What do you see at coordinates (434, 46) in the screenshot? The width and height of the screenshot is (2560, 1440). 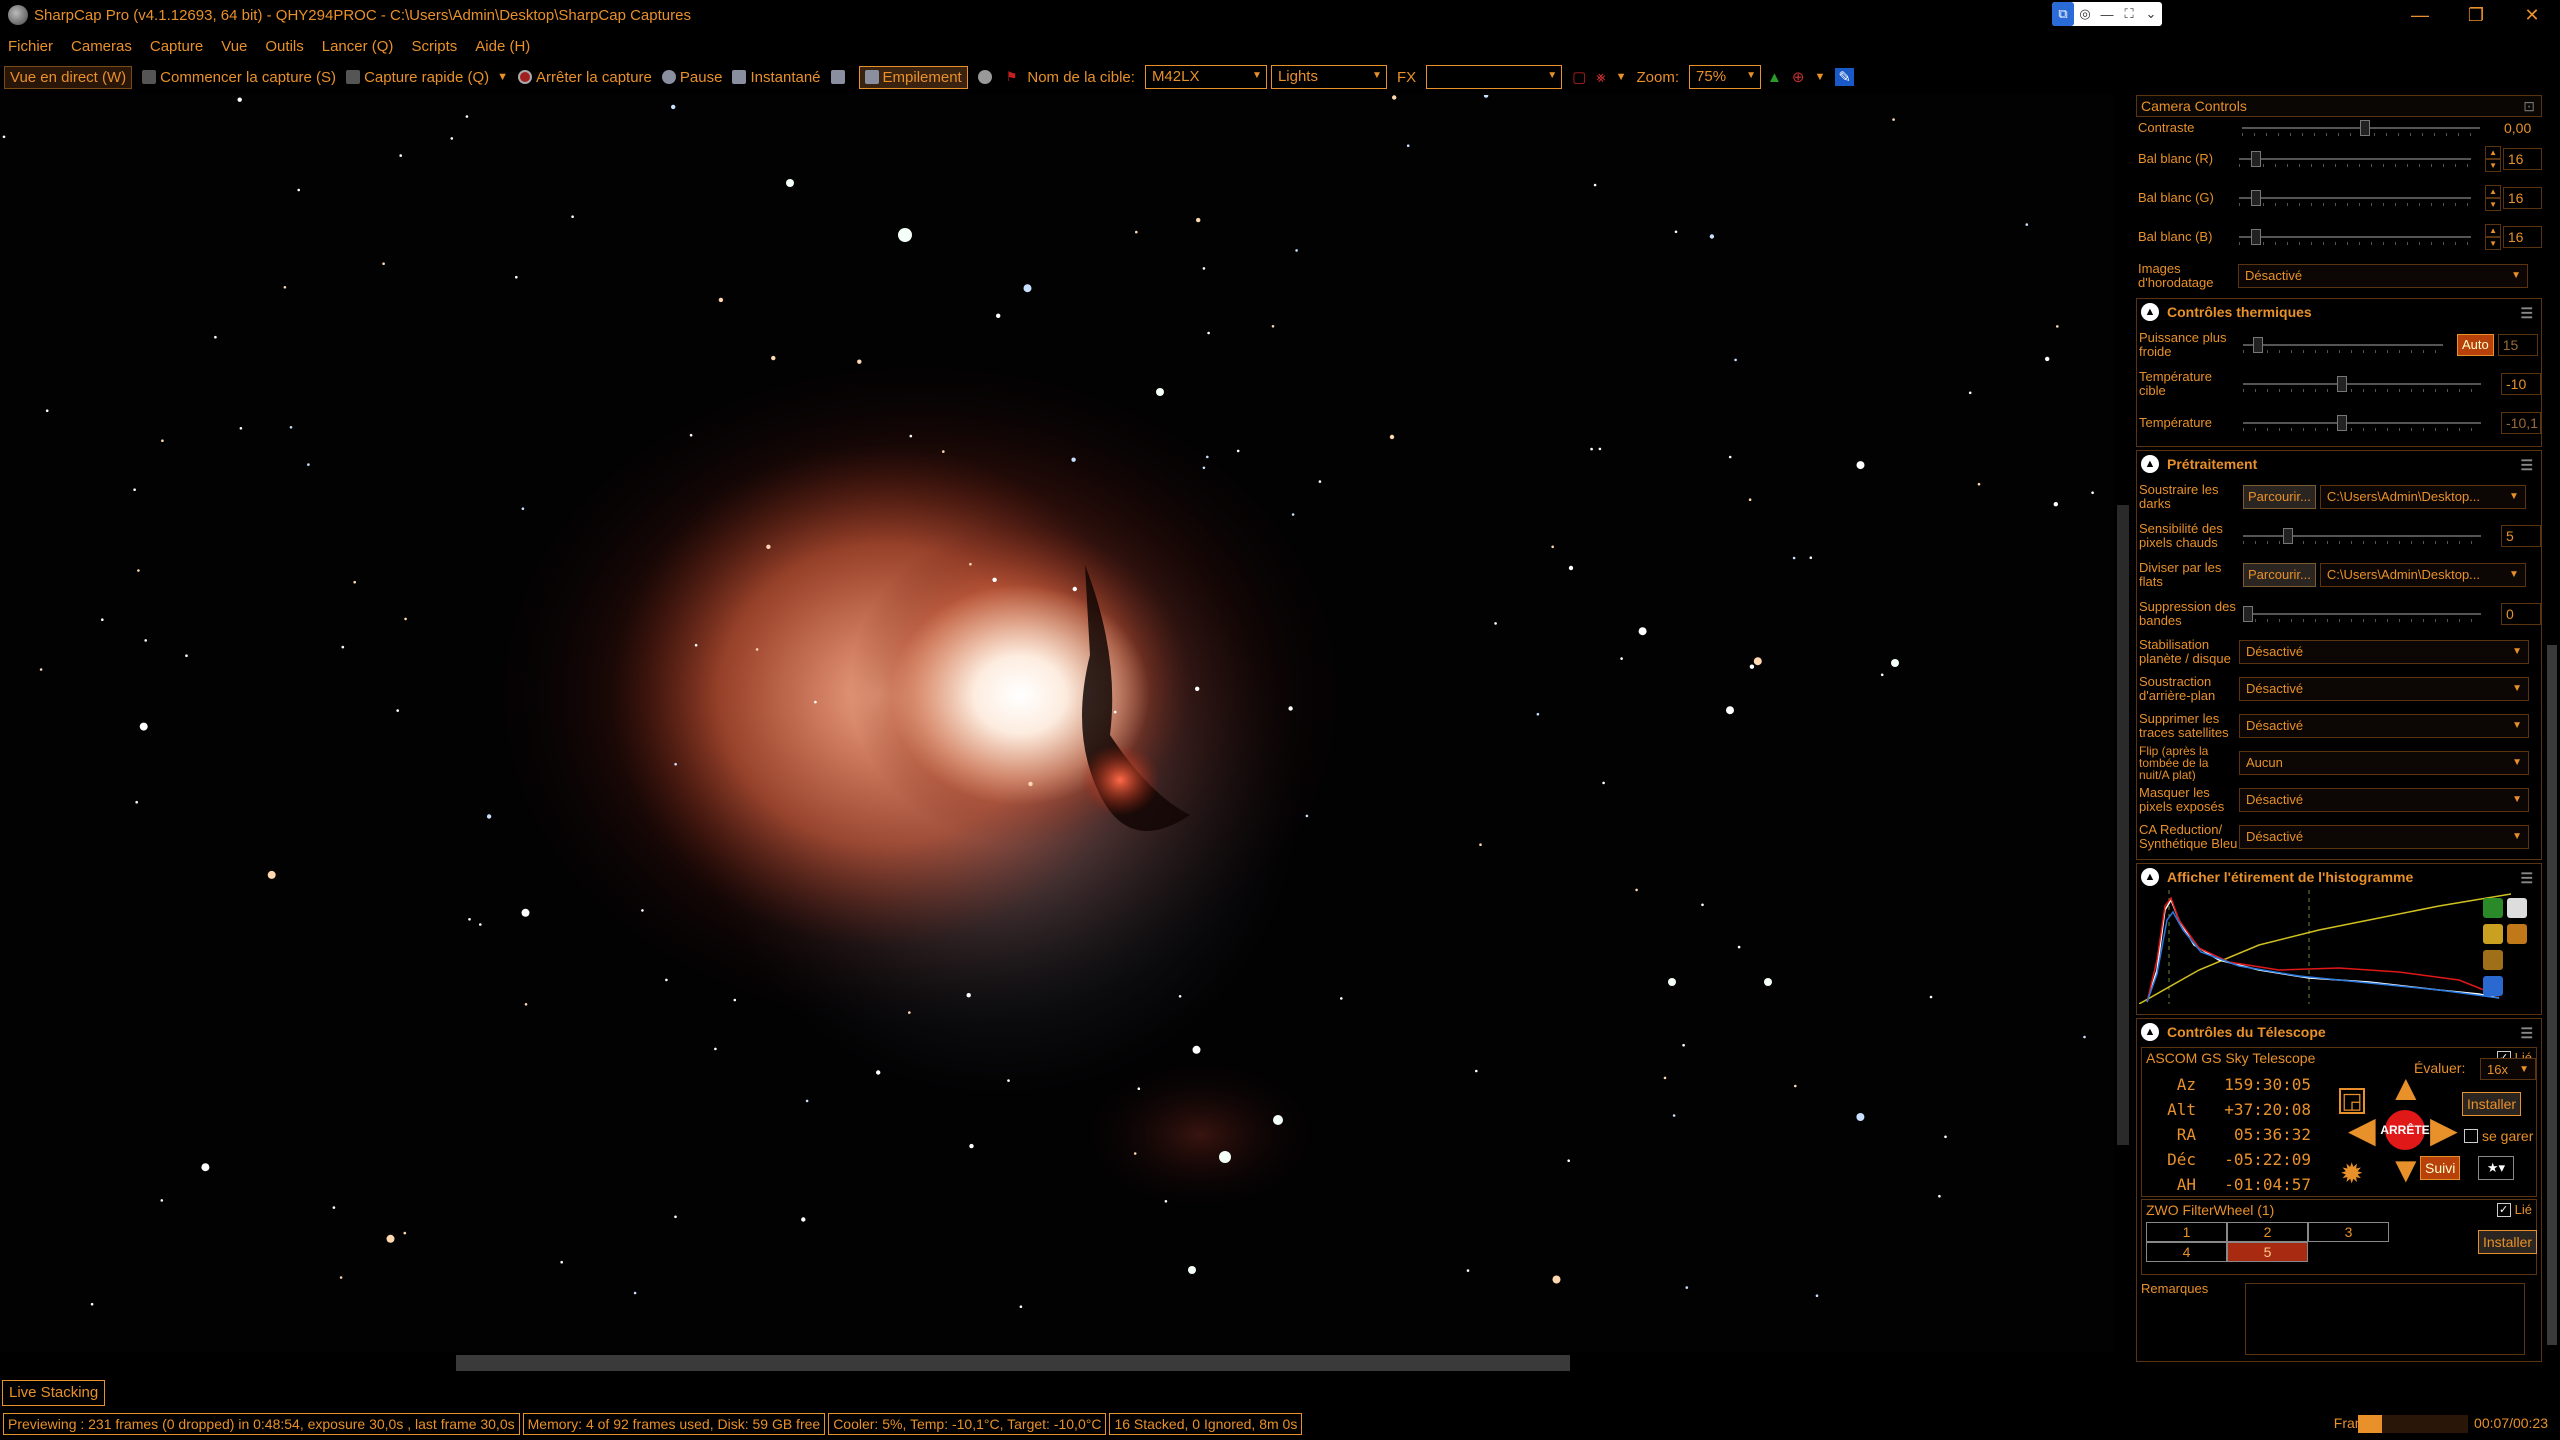 I see `menu-scripts: Scripts` at bounding box center [434, 46].